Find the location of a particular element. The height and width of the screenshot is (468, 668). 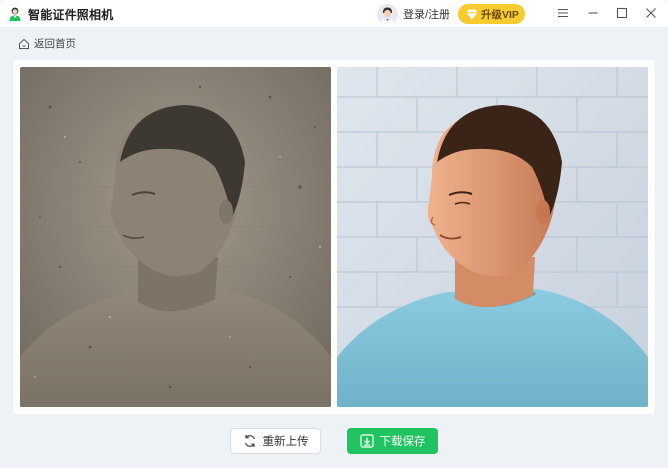

download-icon is located at coordinates (366, 441).